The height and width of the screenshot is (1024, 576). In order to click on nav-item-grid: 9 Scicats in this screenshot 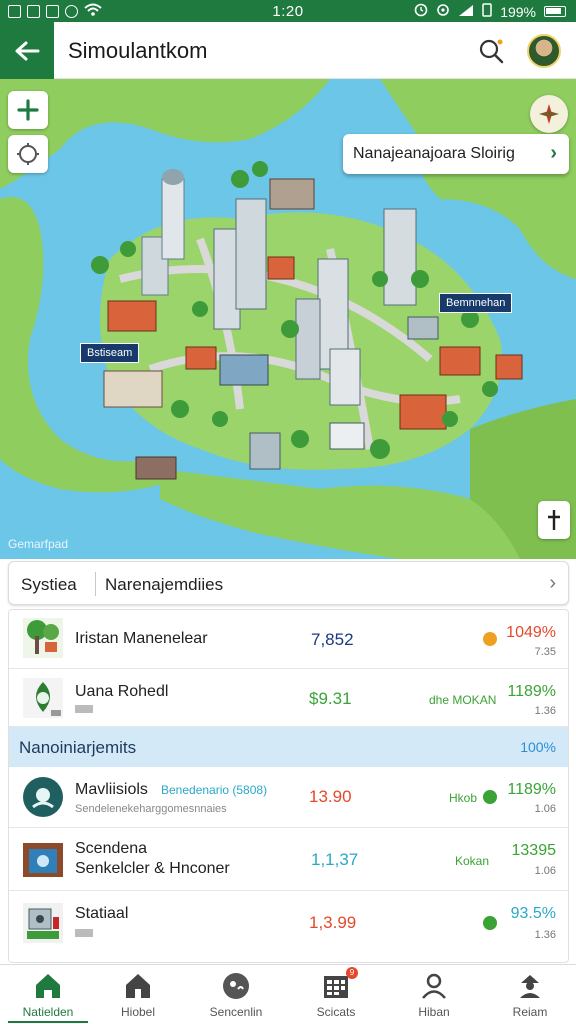, I will do `click(336, 994)`.